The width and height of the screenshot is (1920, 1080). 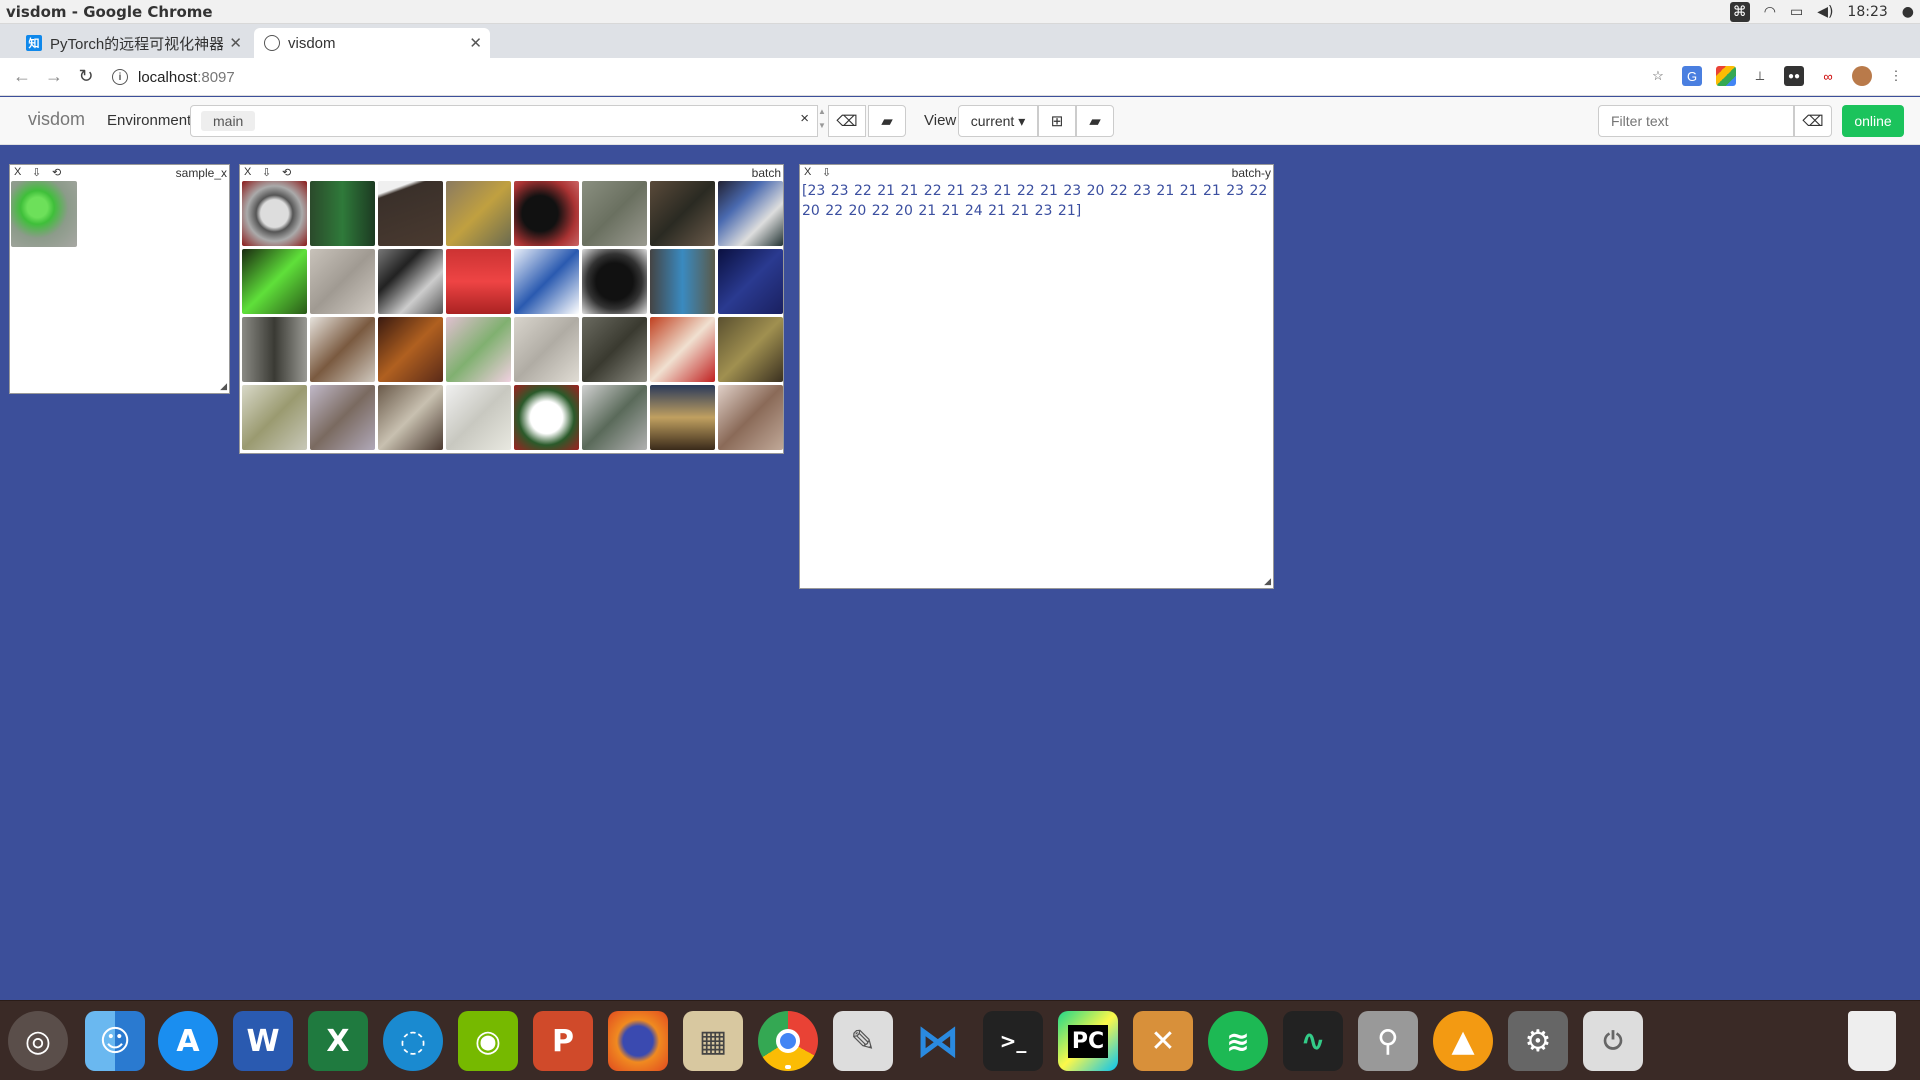 I want to click on pane-sample-x: X ⇩ ⟲ sample_x ◢, so click(x=119, y=279).